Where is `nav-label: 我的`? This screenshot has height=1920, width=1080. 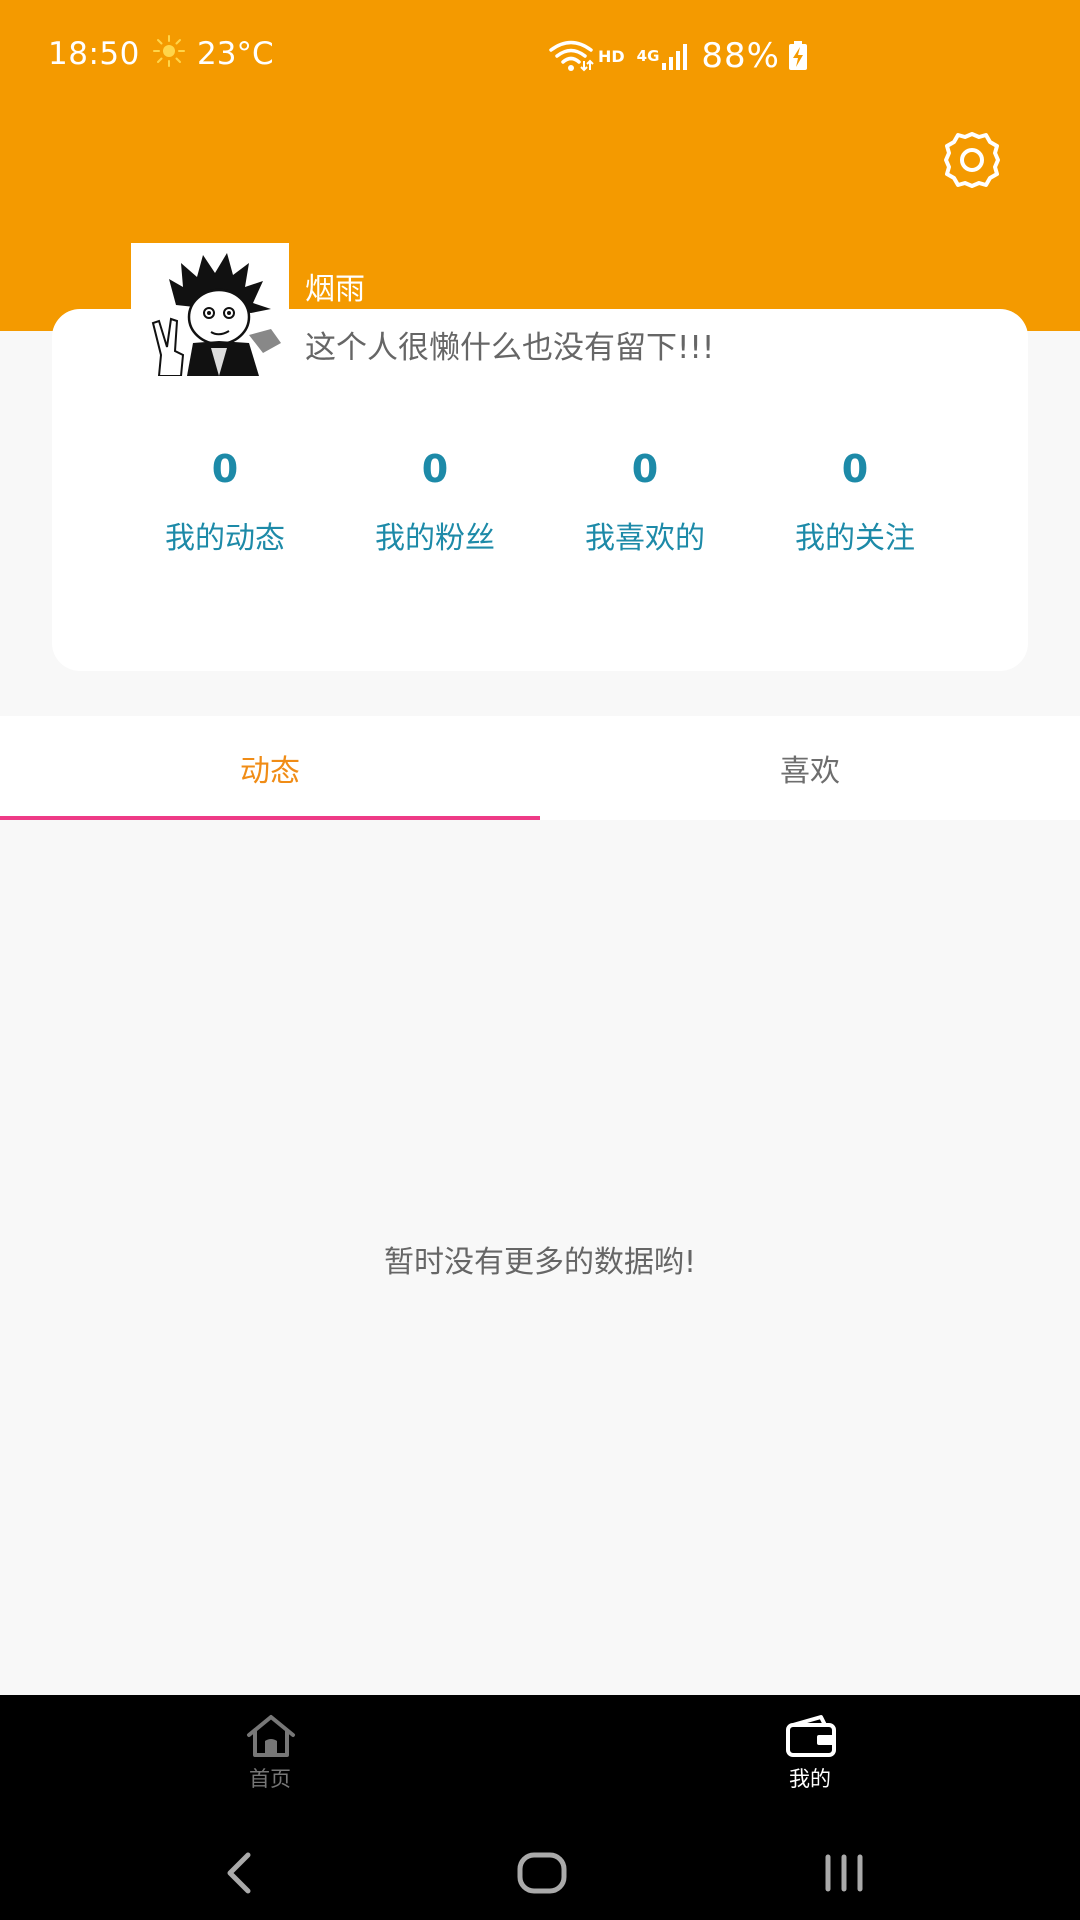 nav-label: 我的 is located at coordinates (810, 1779).